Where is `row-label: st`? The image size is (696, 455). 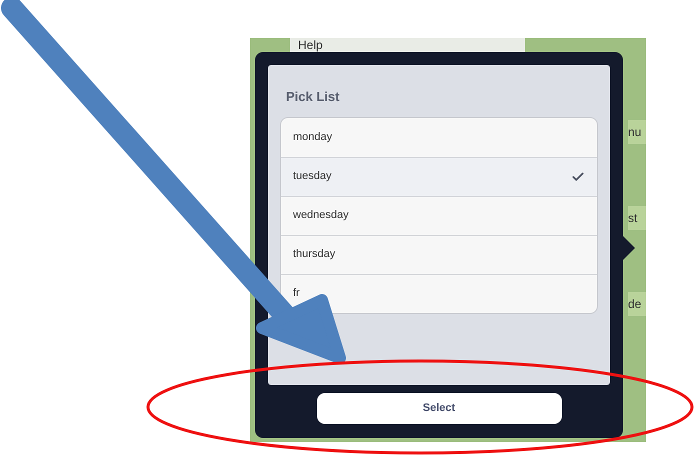
row-label: st is located at coordinates (637, 218).